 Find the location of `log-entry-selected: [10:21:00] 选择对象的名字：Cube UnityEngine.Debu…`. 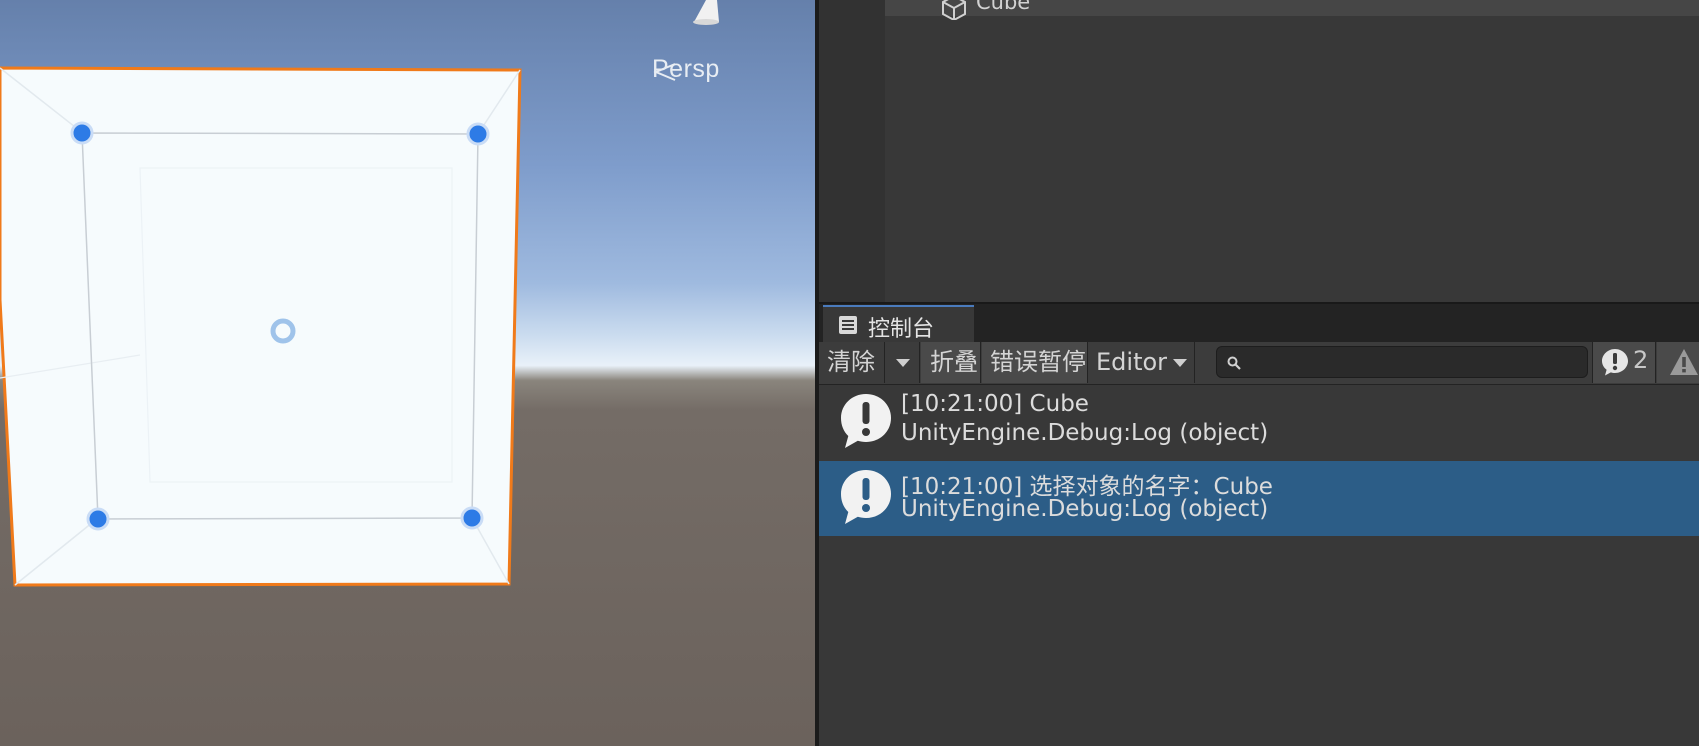

log-entry-selected: [10:21:00] 选择对象的名字：Cube UnityEngine.Debu… is located at coordinates (1259, 498).